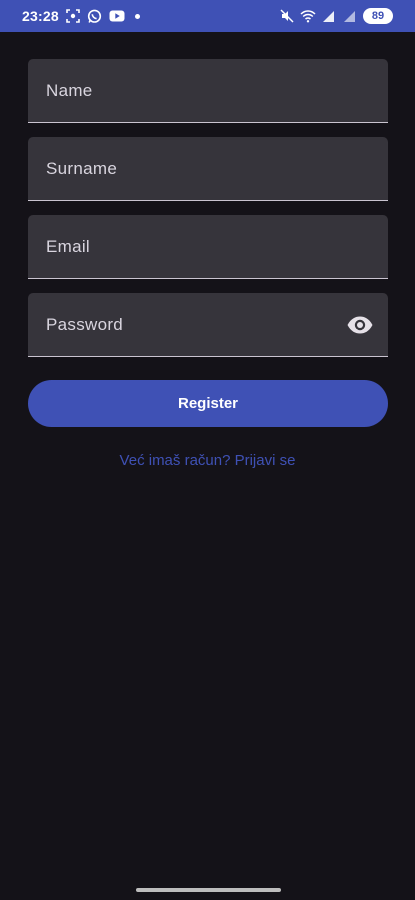 The height and width of the screenshot is (900, 415). I want to click on battery-icon: 89, so click(378, 16).